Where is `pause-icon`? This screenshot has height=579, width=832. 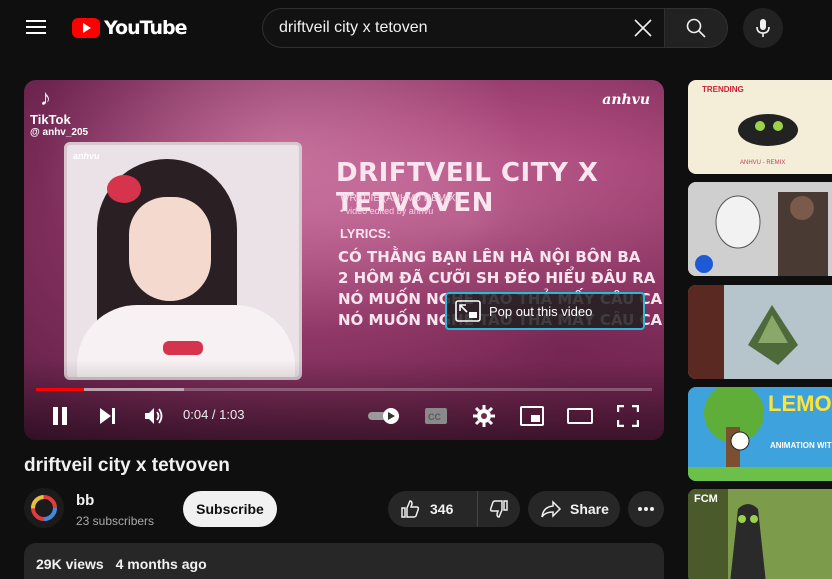 pause-icon is located at coordinates (60, 416).